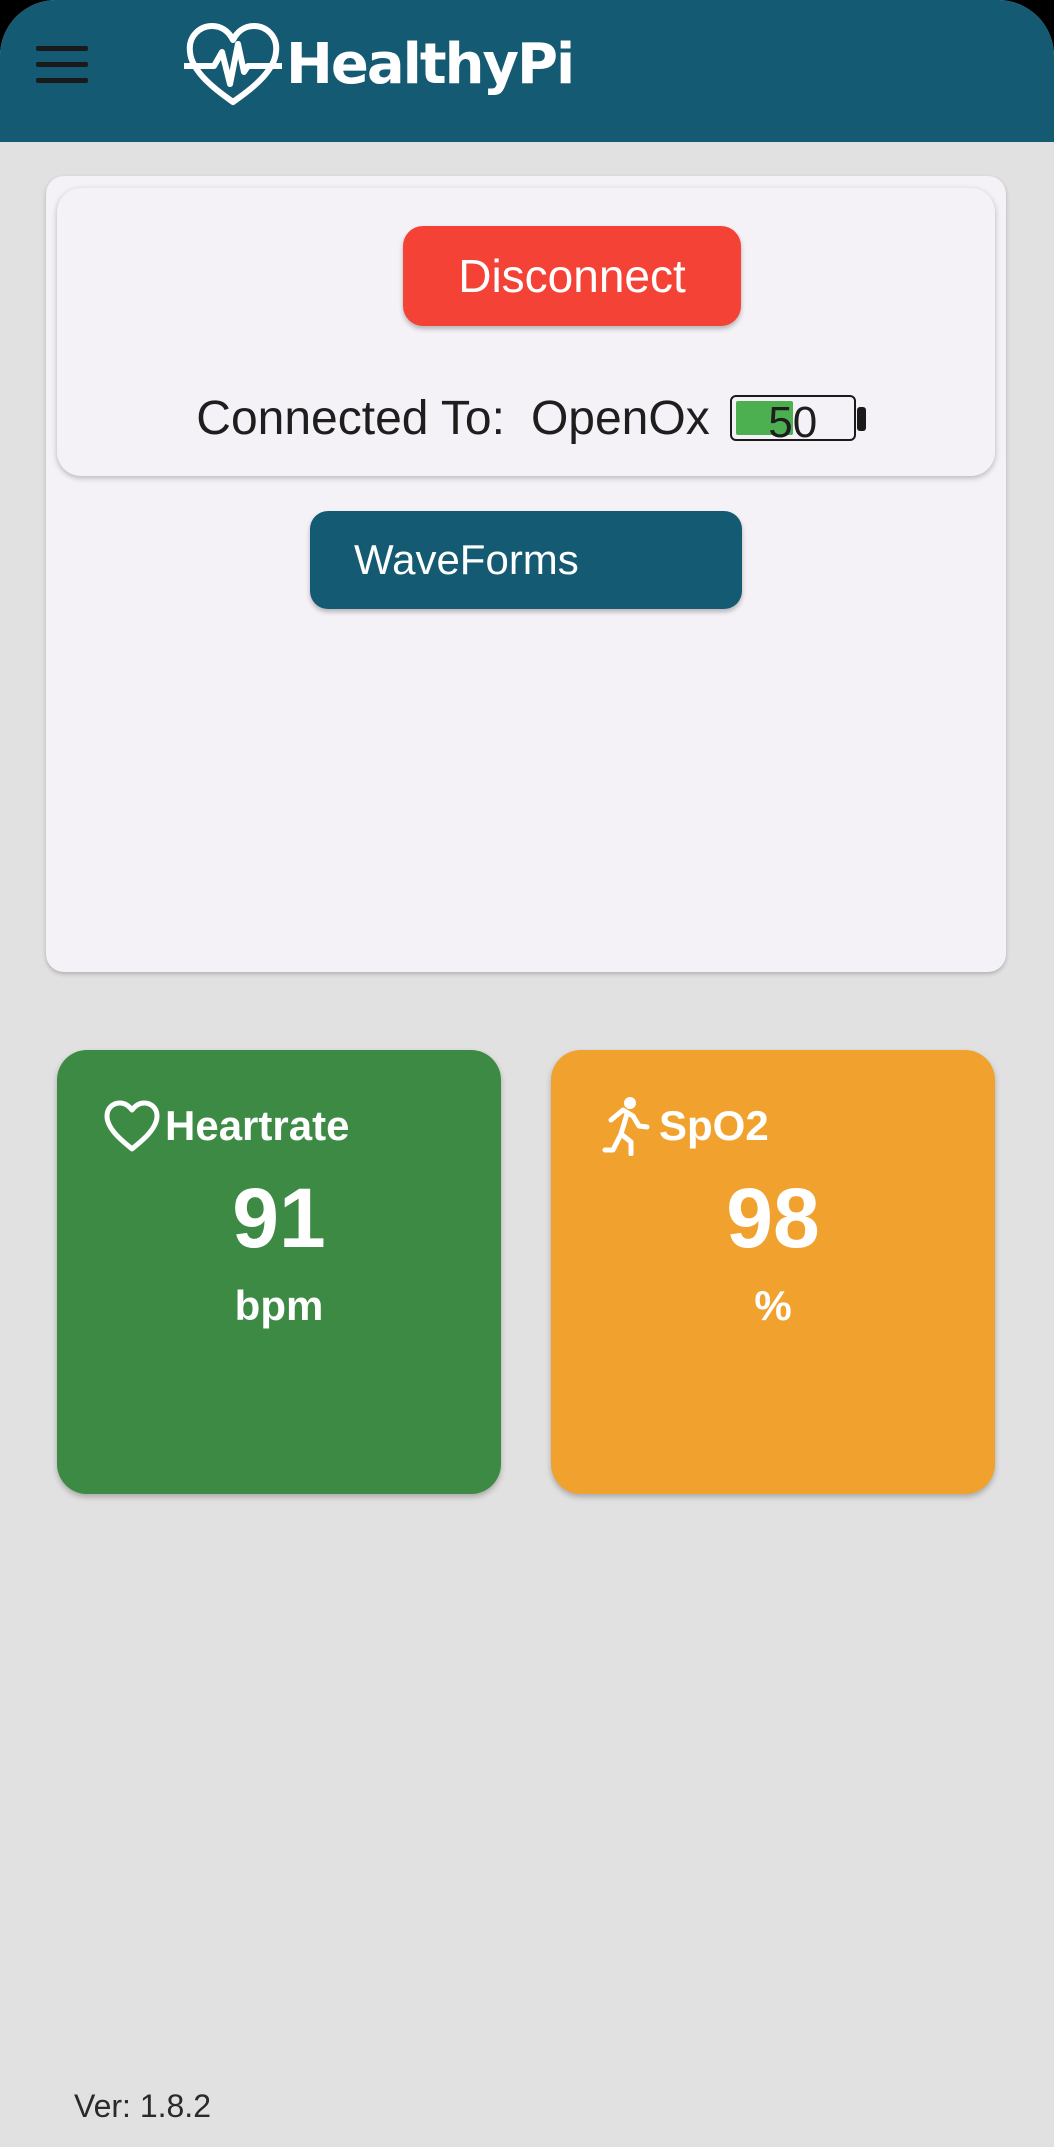  I want to click on version-label: Ver: 1.8.2, so click(142, 2106).